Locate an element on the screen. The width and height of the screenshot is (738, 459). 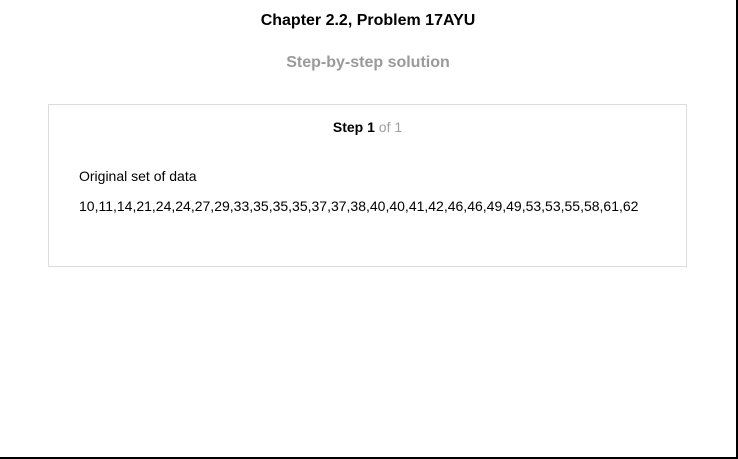
page-subtitle: Step-by-step solution is located at coordinates (368, 62).